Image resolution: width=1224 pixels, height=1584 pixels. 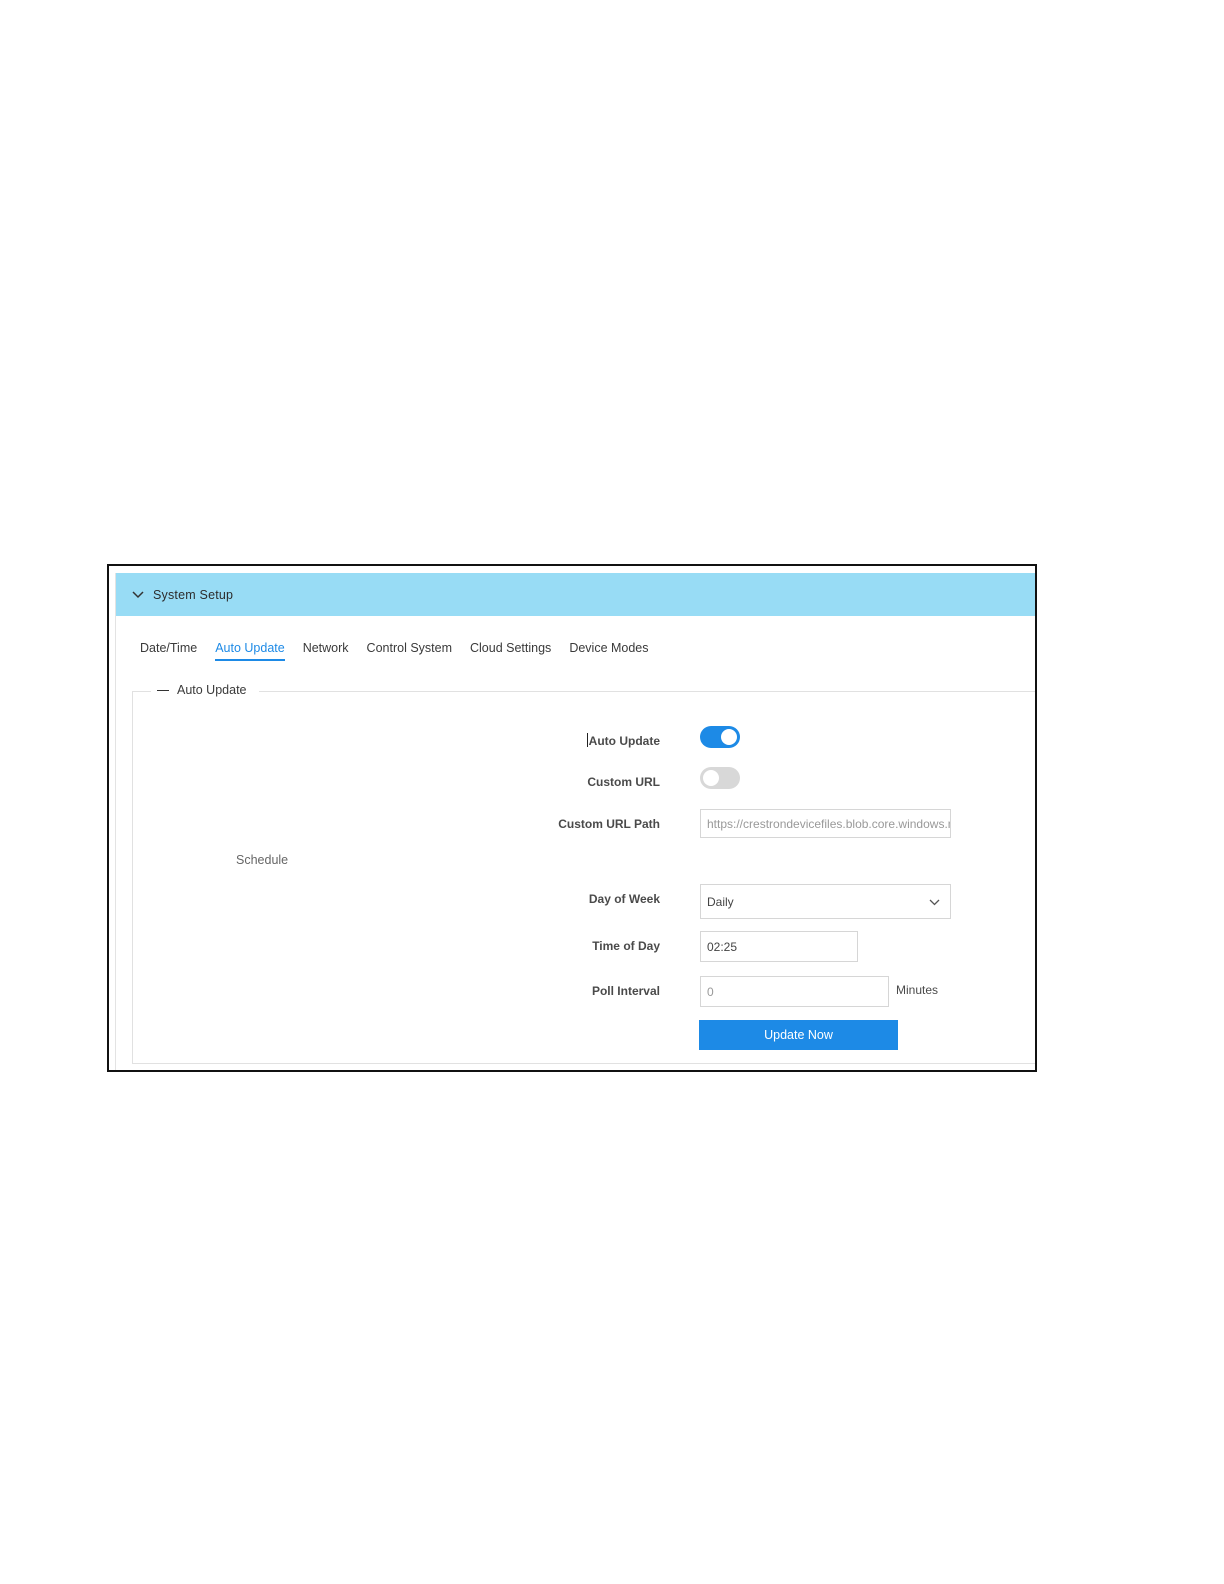 I want to click on tab-date-time: Date/Time, so click(x=168, y=651).